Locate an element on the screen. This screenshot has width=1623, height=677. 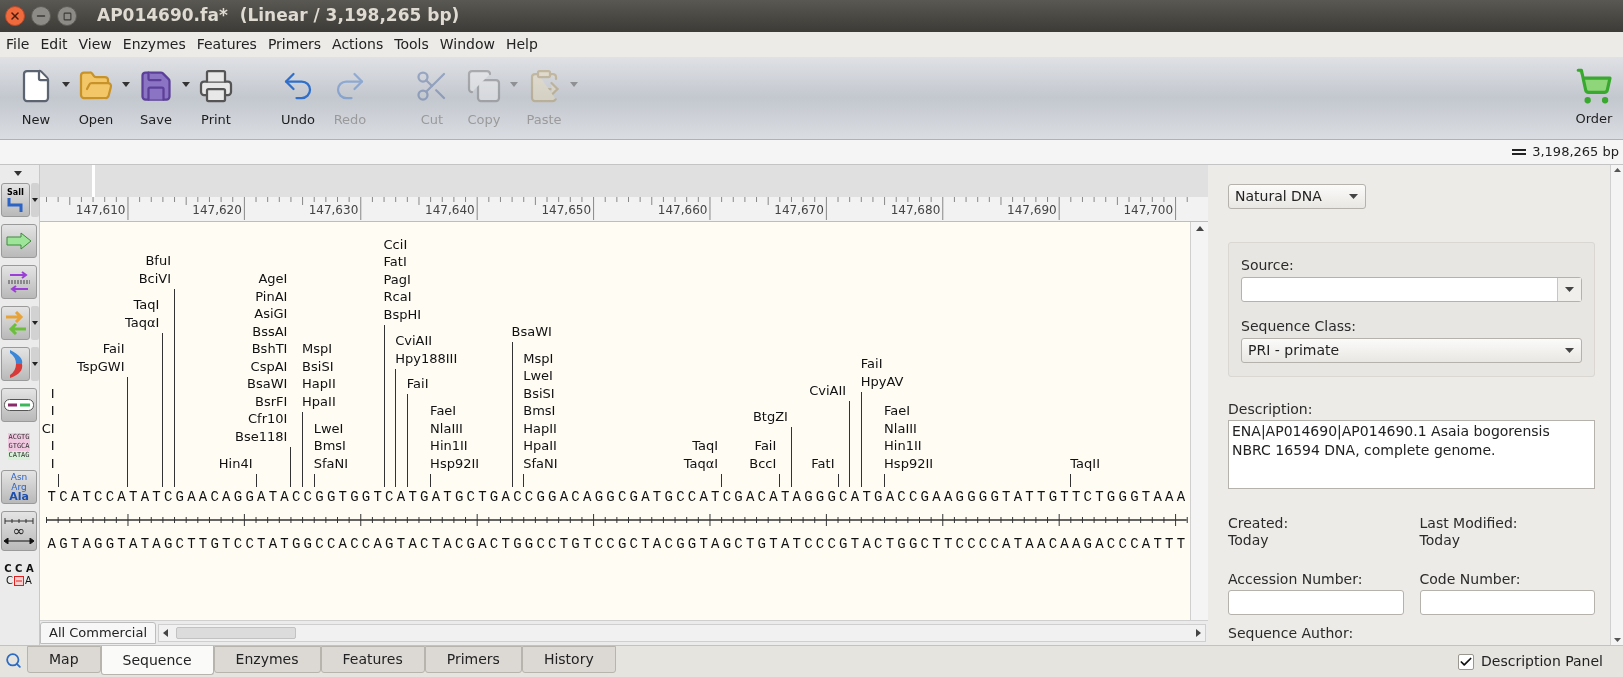
scroll-left-icon is located at coordinates (165, 633).